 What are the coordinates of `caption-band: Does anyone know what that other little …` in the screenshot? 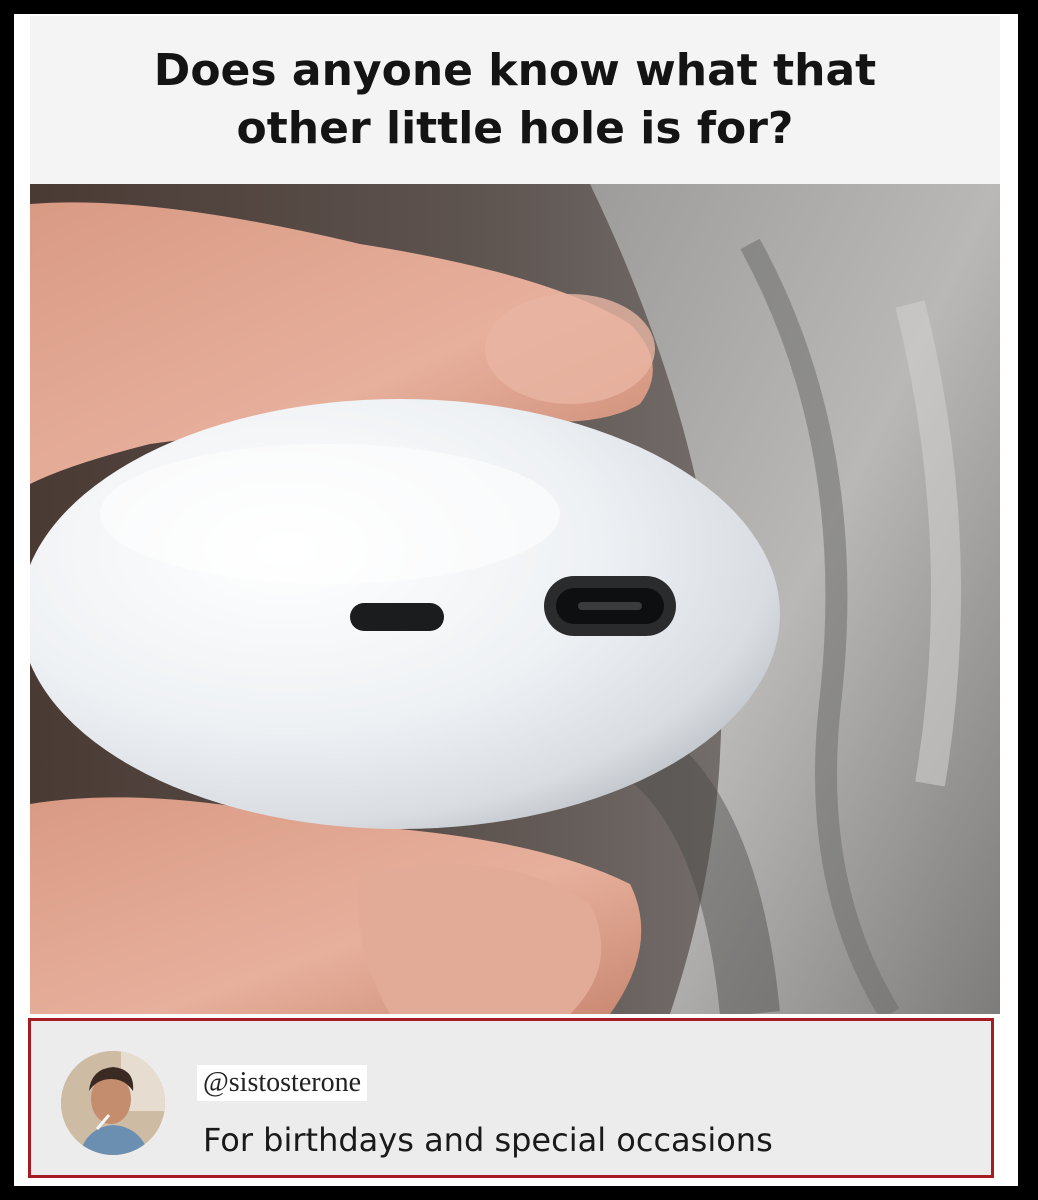 It's located at (515, 100).